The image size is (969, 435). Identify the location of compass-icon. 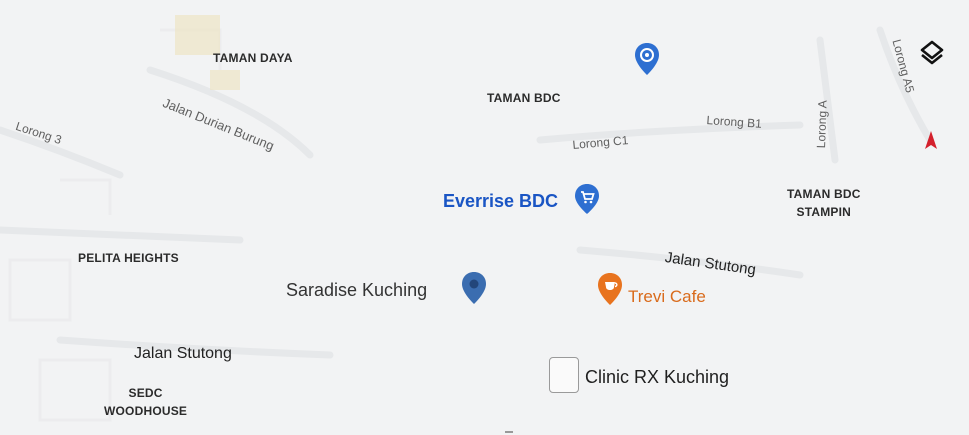
(931, 140).